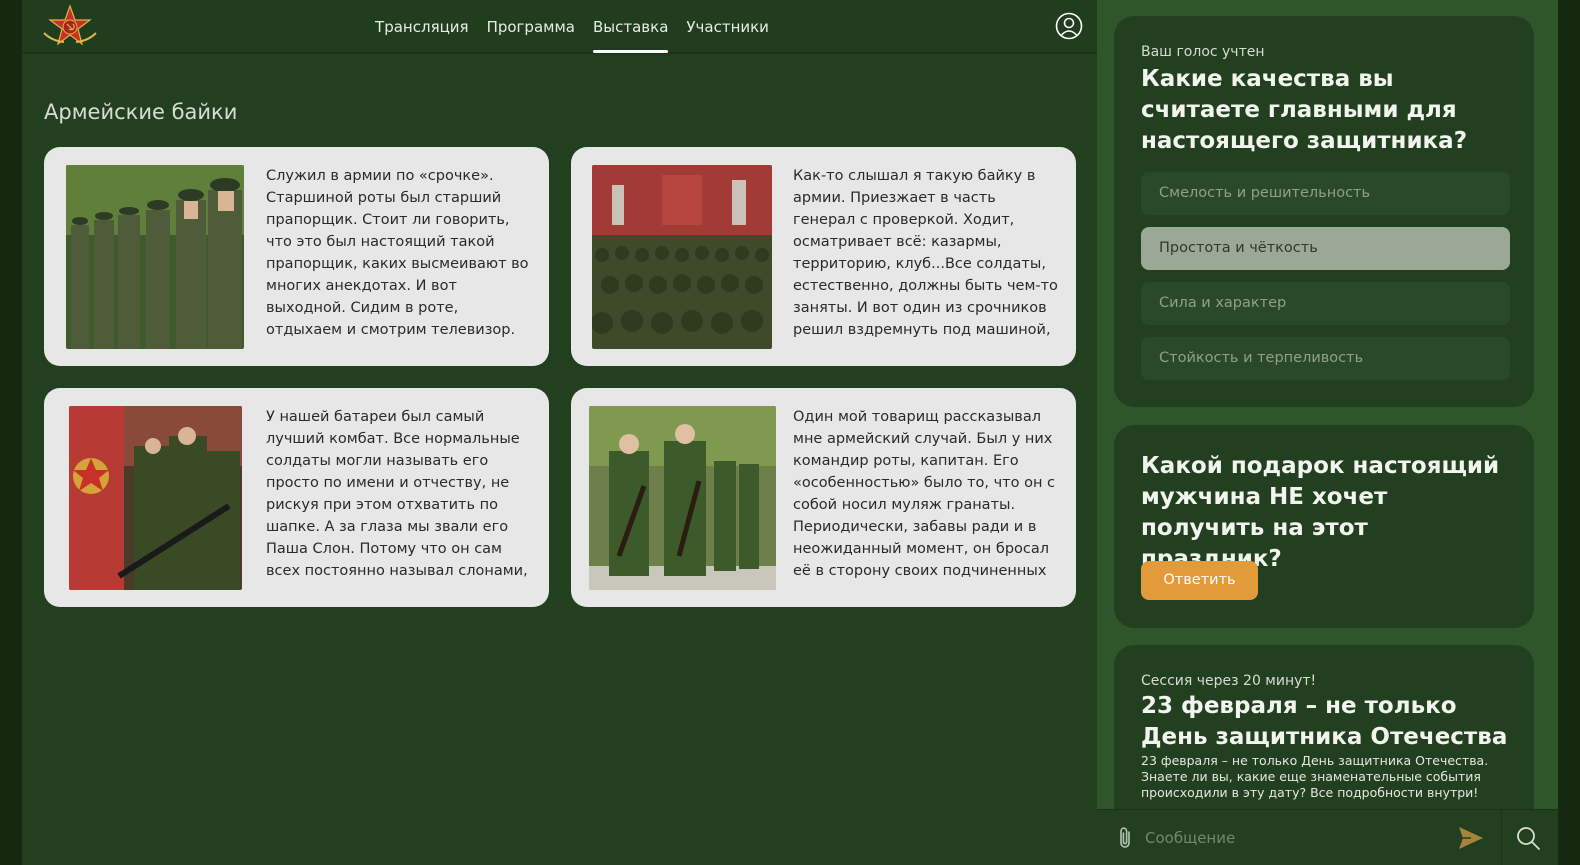 The width and height of the screenshot is (1580, 865). Describe the element at coordinates (1203, 52) in the screenshot. I see `vote-status-label: Ваш голос учтен` at that location.